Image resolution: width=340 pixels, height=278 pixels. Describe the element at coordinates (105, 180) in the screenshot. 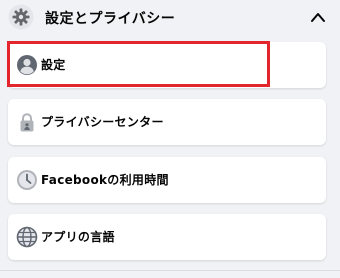

I see `menu-item-label: Facebookの利用時間` at that location.